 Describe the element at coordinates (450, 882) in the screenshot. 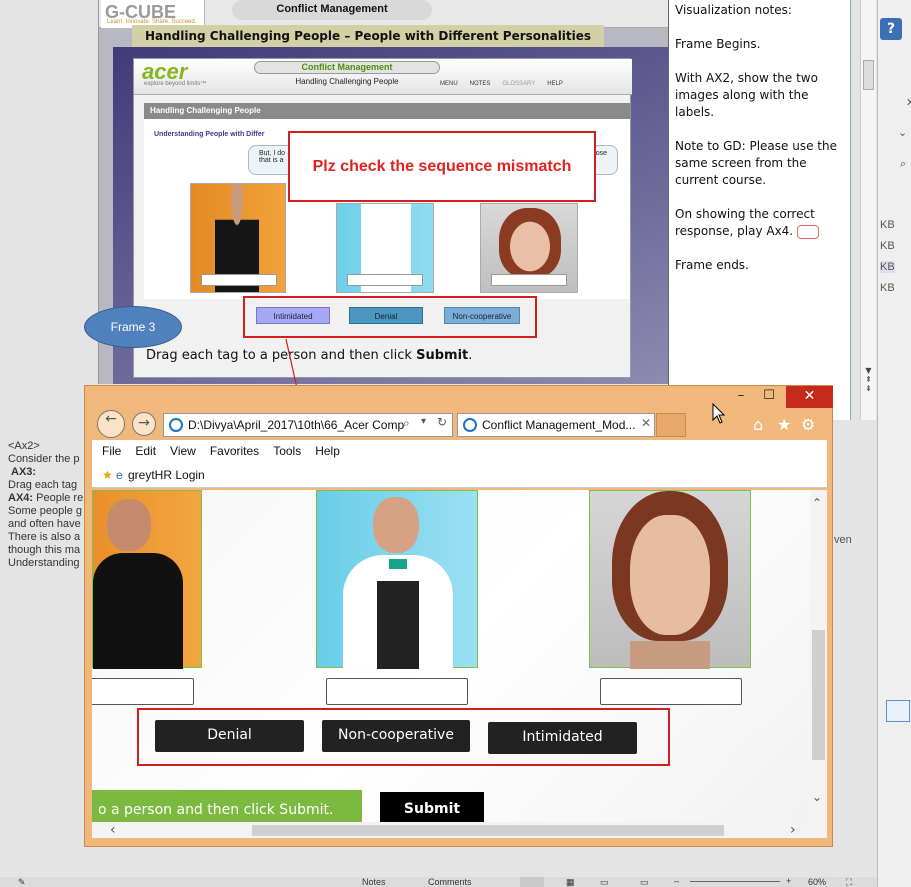

I see `status-comments: Comments` at that location.